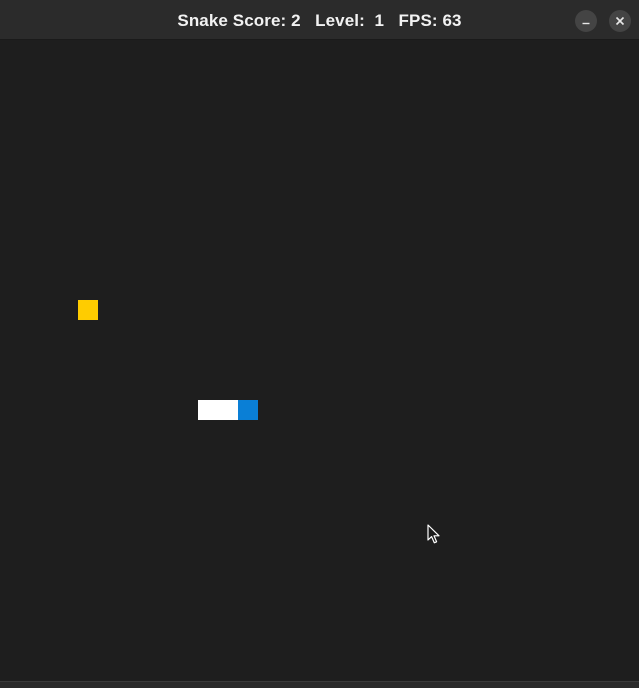  Describe the element at coordinates (88, 310) in the screenshot. I see `food-pellet` at that location.